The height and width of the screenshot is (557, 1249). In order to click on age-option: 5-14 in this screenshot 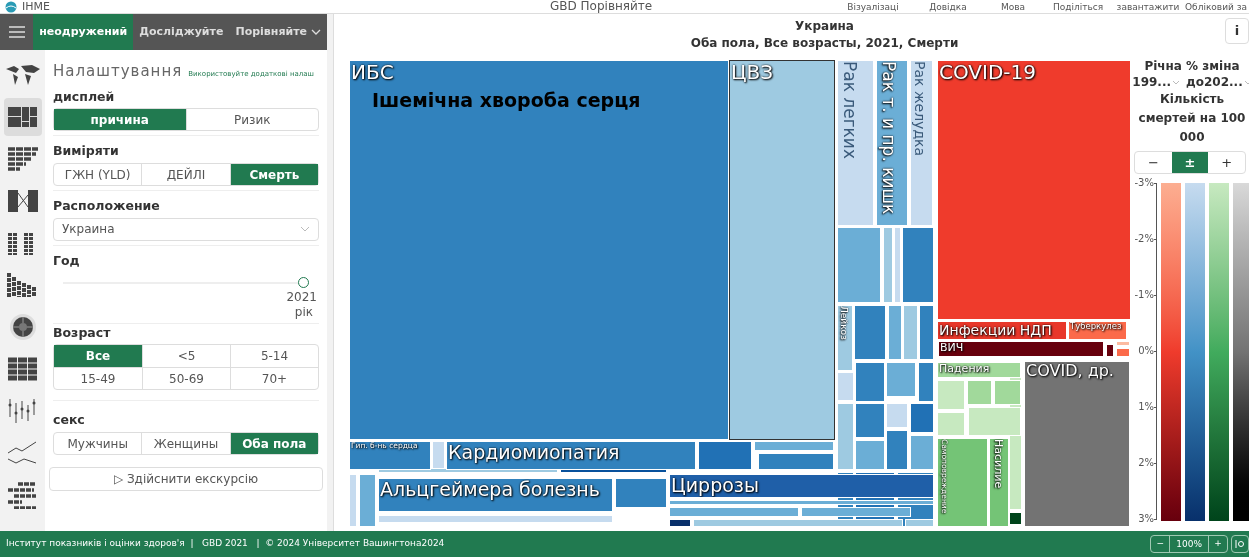, I will do `click(274, 356)`.